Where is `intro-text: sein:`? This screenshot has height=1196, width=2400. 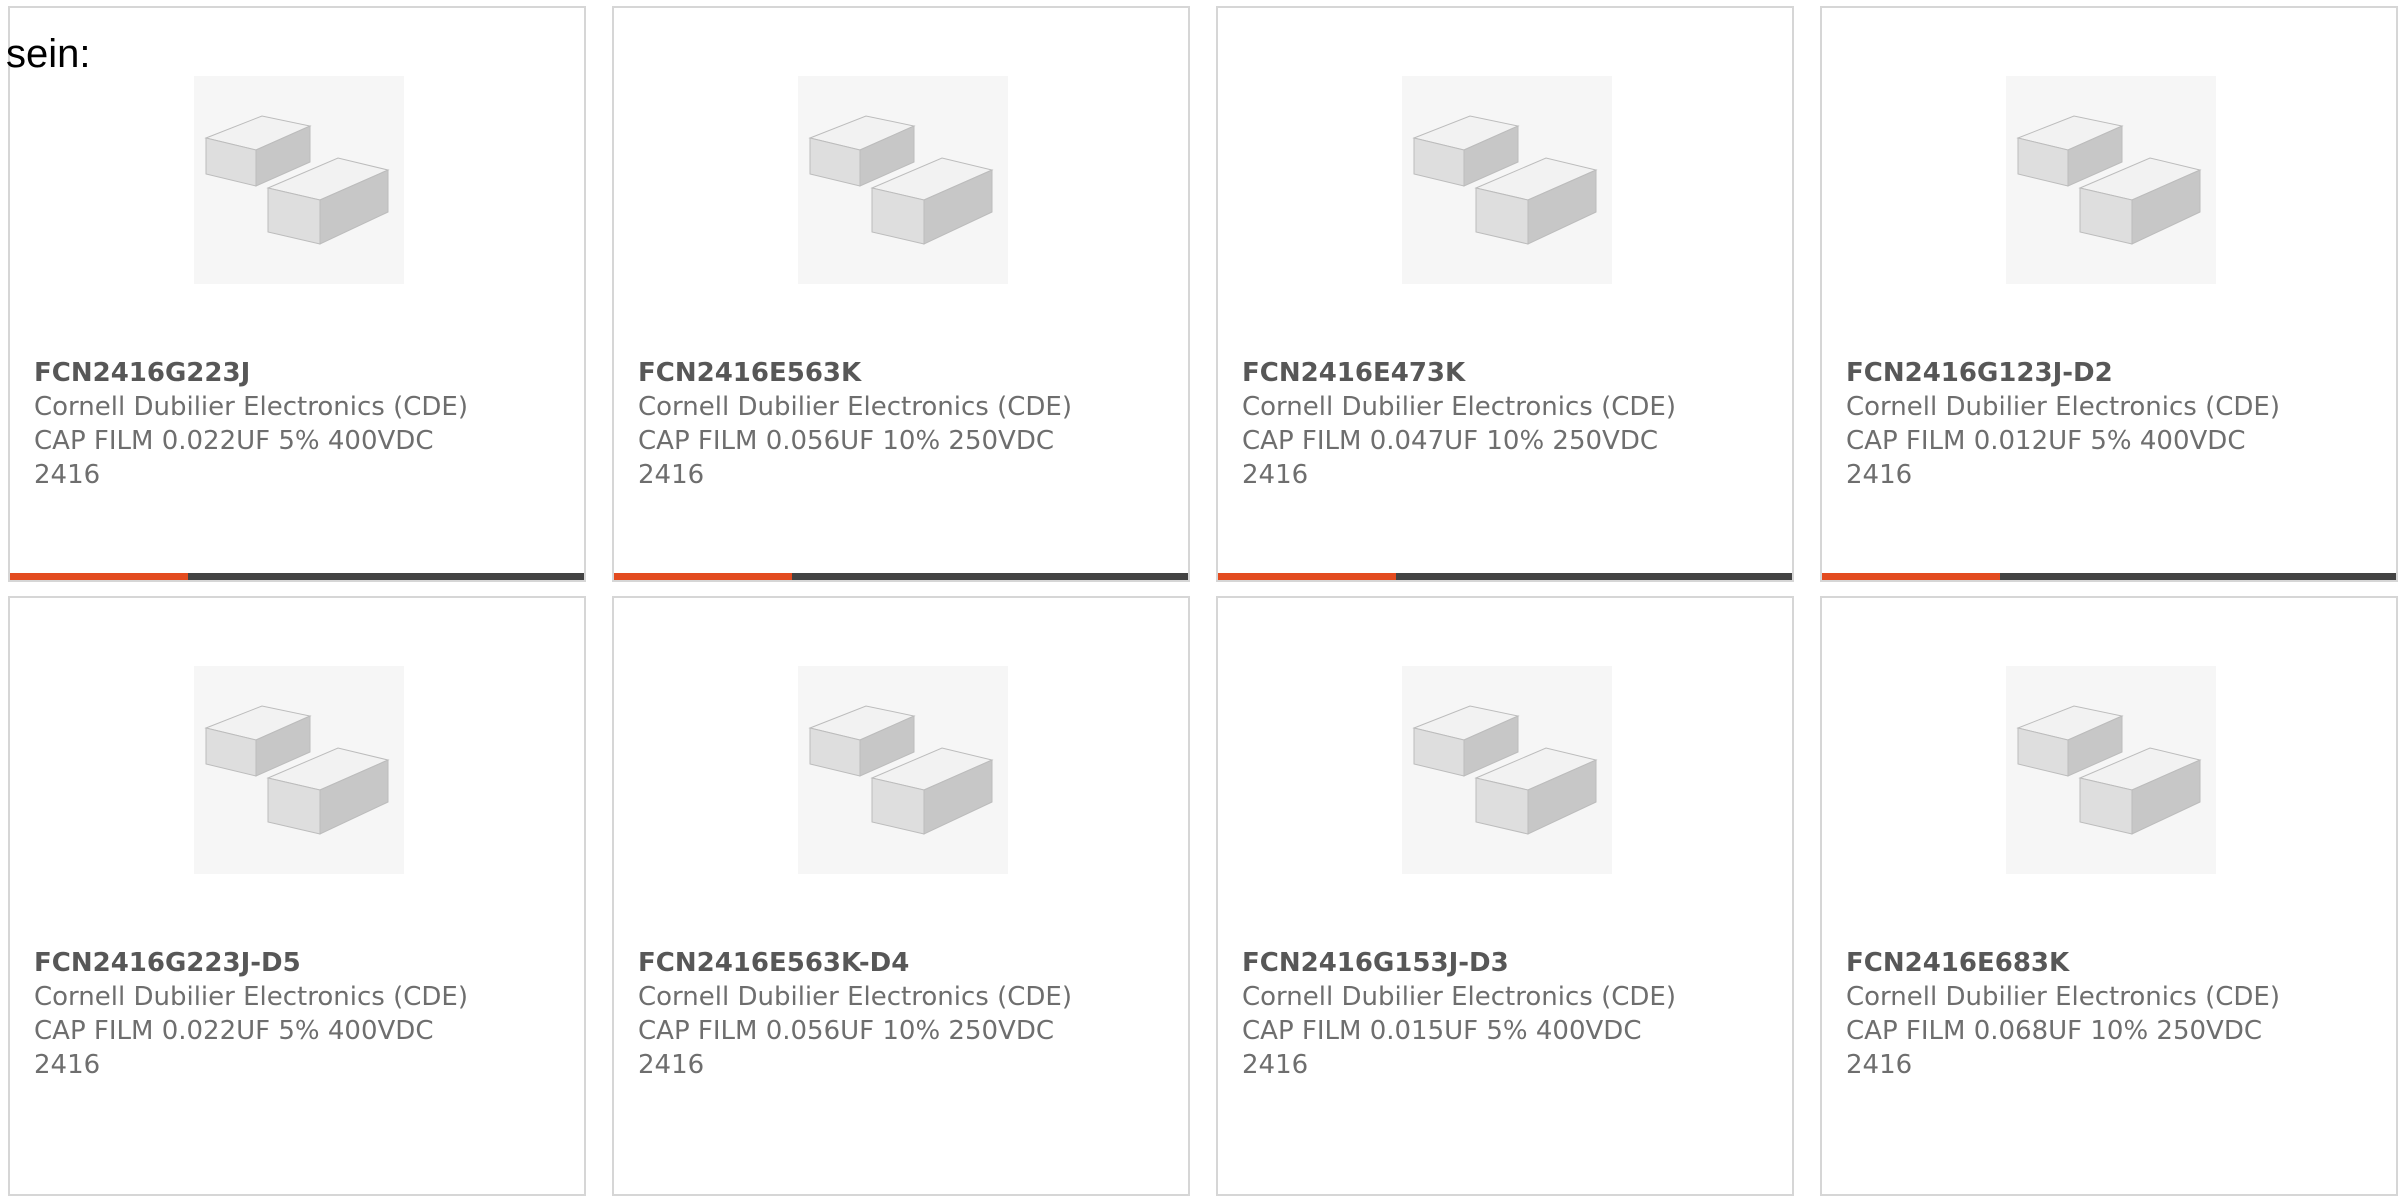 intro-text: sein: is located at coordinates (48, 54).